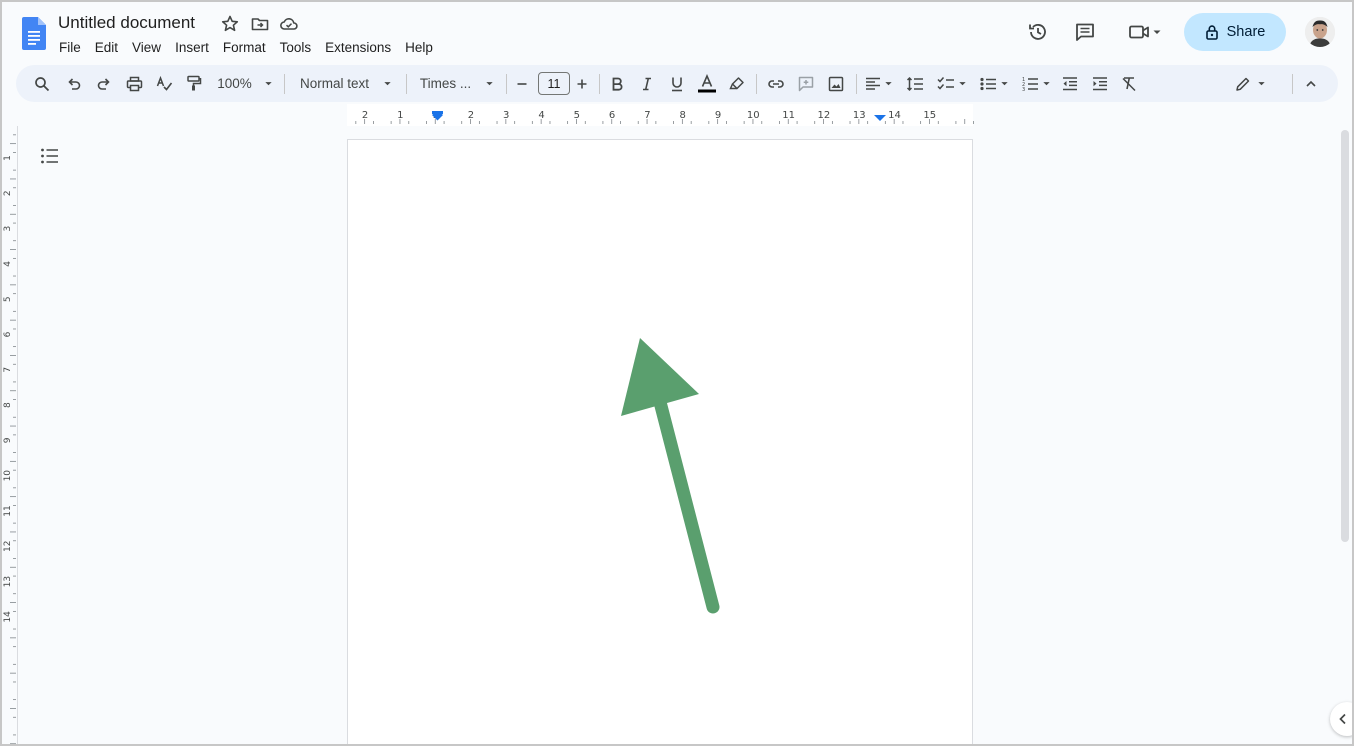  I want to click on spelling-check-button, so click(164, 83).